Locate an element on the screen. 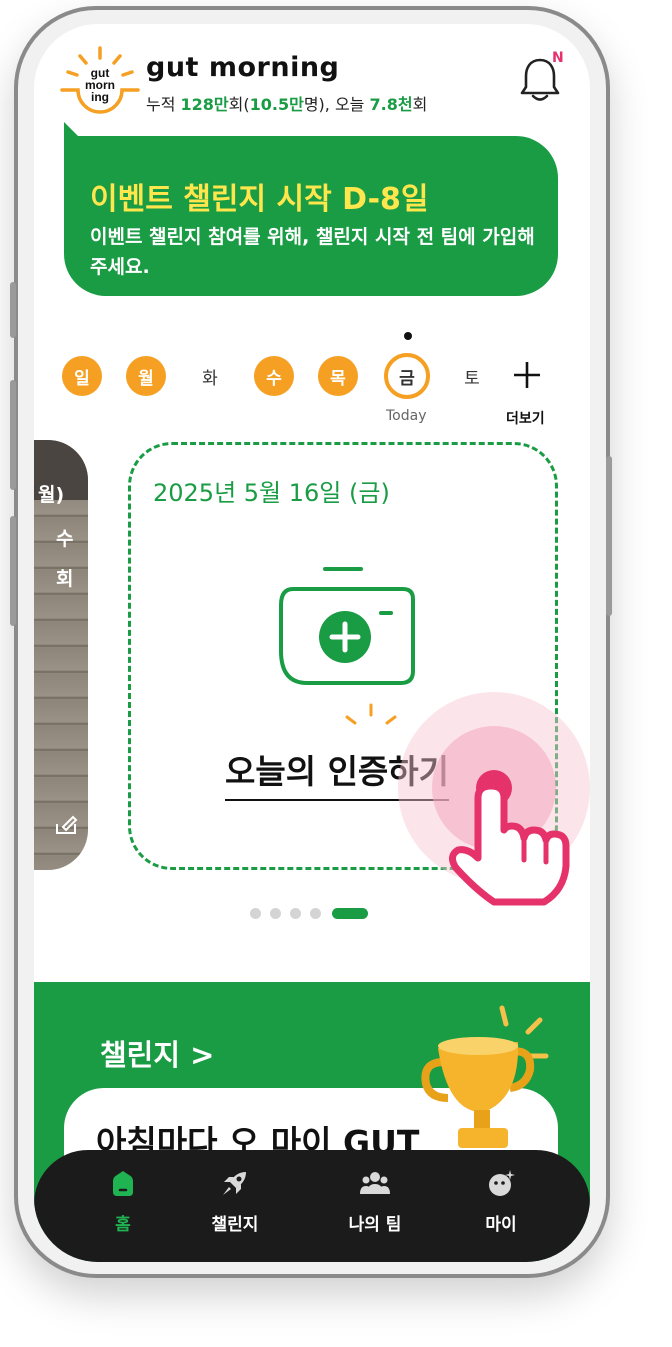  nav-my: 마이 is located at coordinates (501, 1208).